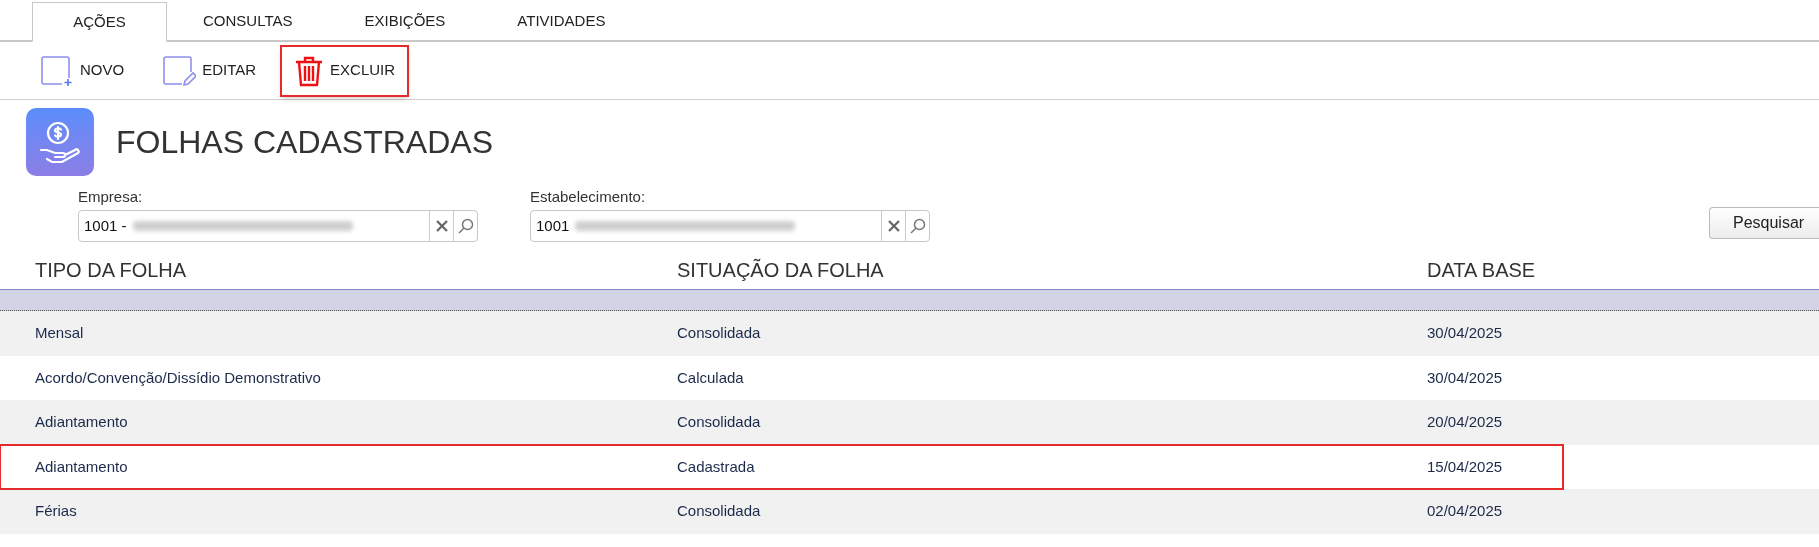  I want to click on search-button: Pesquisar, so click(1764, 223).